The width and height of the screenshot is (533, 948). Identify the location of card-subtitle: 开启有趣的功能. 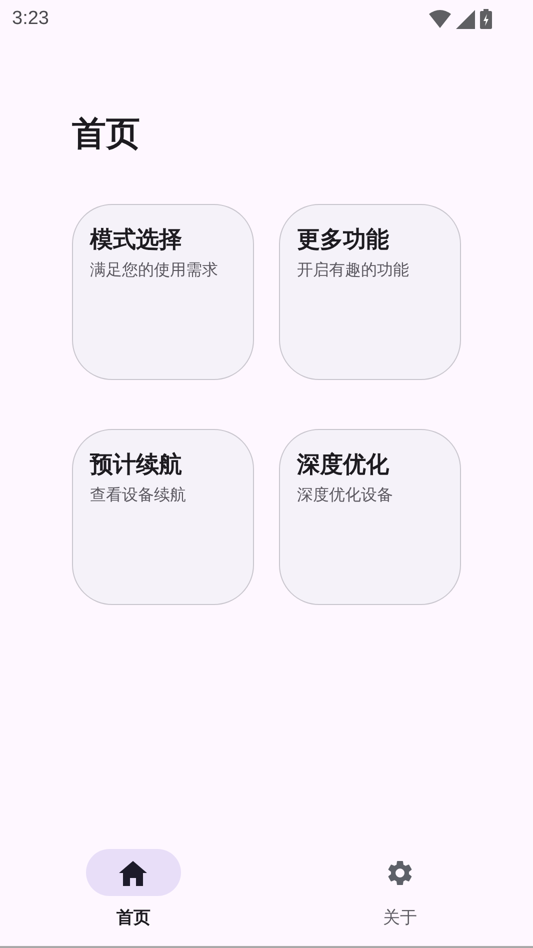
(353, 270).